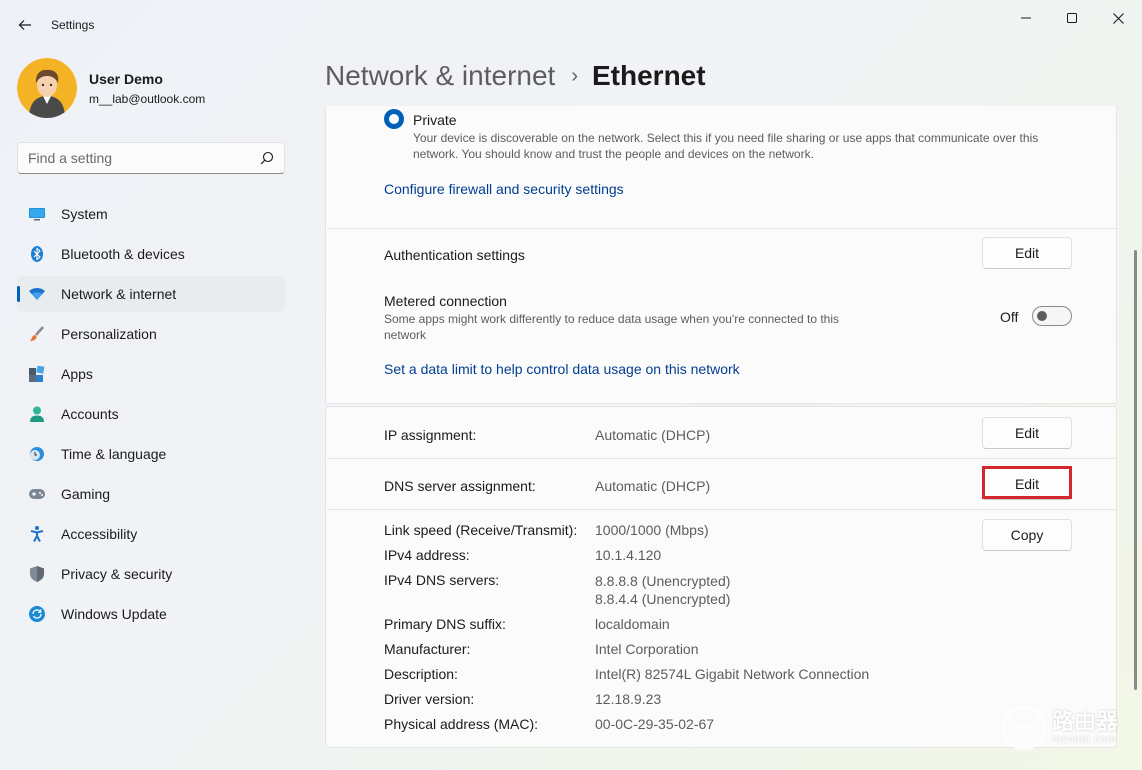  Describe the element at coordinates (133, 158) in the screenshot. I see `search-input` at that location.